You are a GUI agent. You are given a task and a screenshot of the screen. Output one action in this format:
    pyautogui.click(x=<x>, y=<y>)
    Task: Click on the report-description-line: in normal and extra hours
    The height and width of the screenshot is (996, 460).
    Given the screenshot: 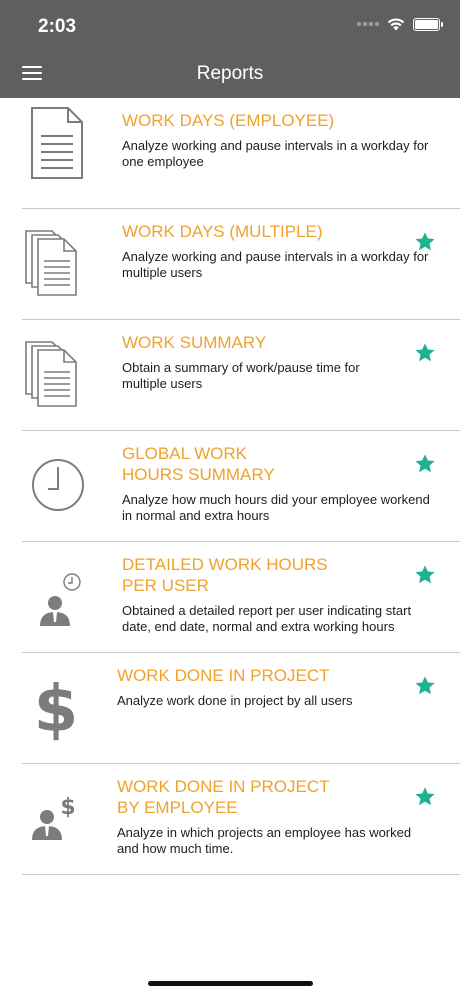 What is the action you would take?
    pyautogui.click(x=196, y=515)
    